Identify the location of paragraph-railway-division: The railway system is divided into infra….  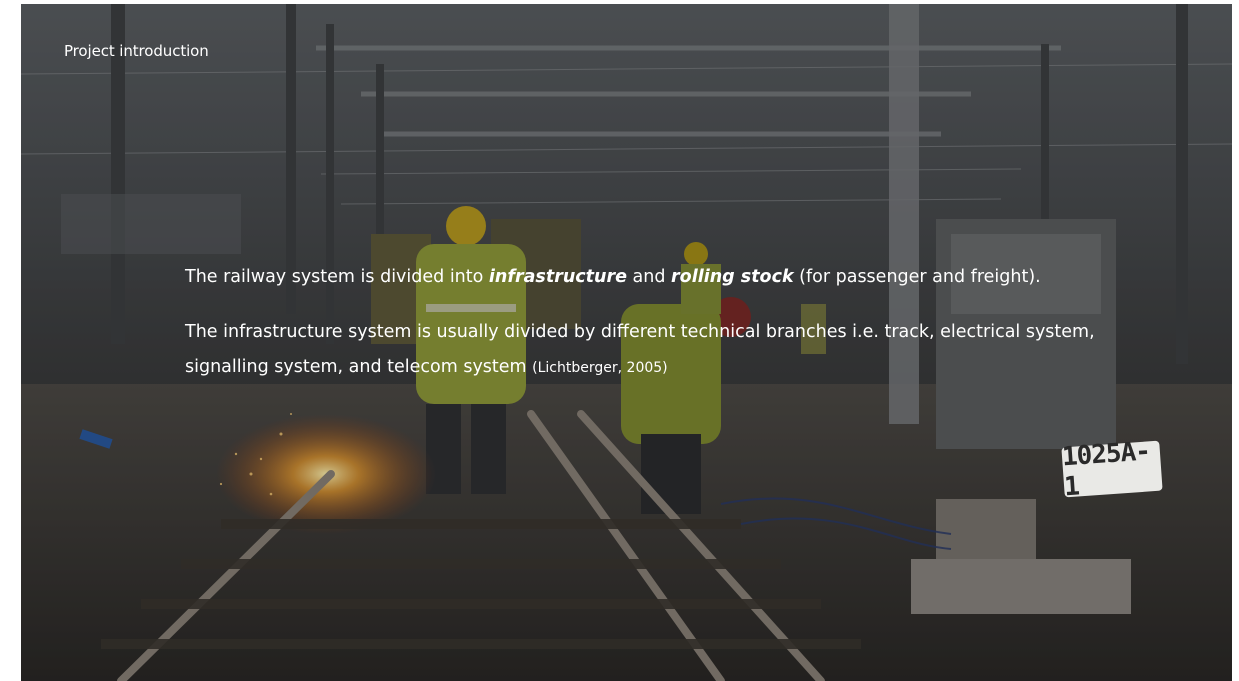
(650, 277).